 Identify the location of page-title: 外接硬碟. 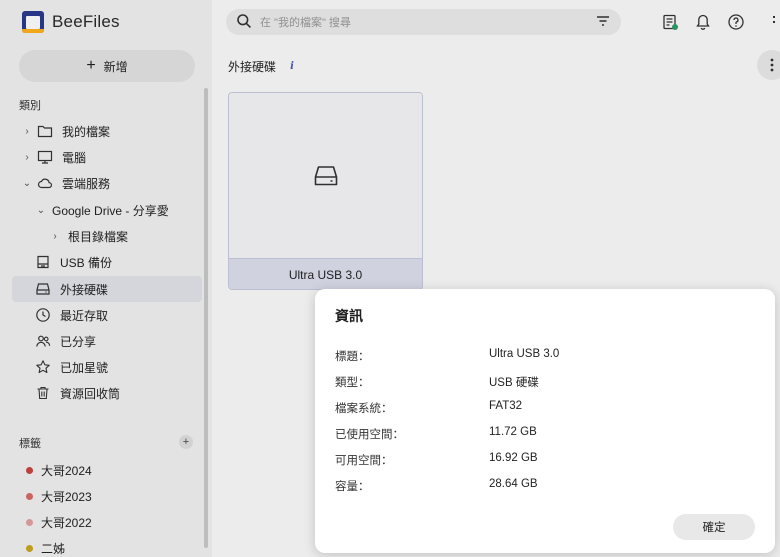
(252, 67).